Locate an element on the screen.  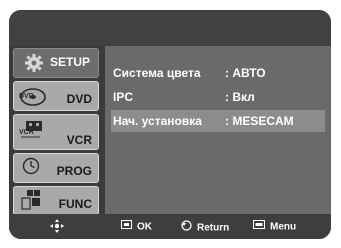
clock-icon is located at coordinates (31, 168).